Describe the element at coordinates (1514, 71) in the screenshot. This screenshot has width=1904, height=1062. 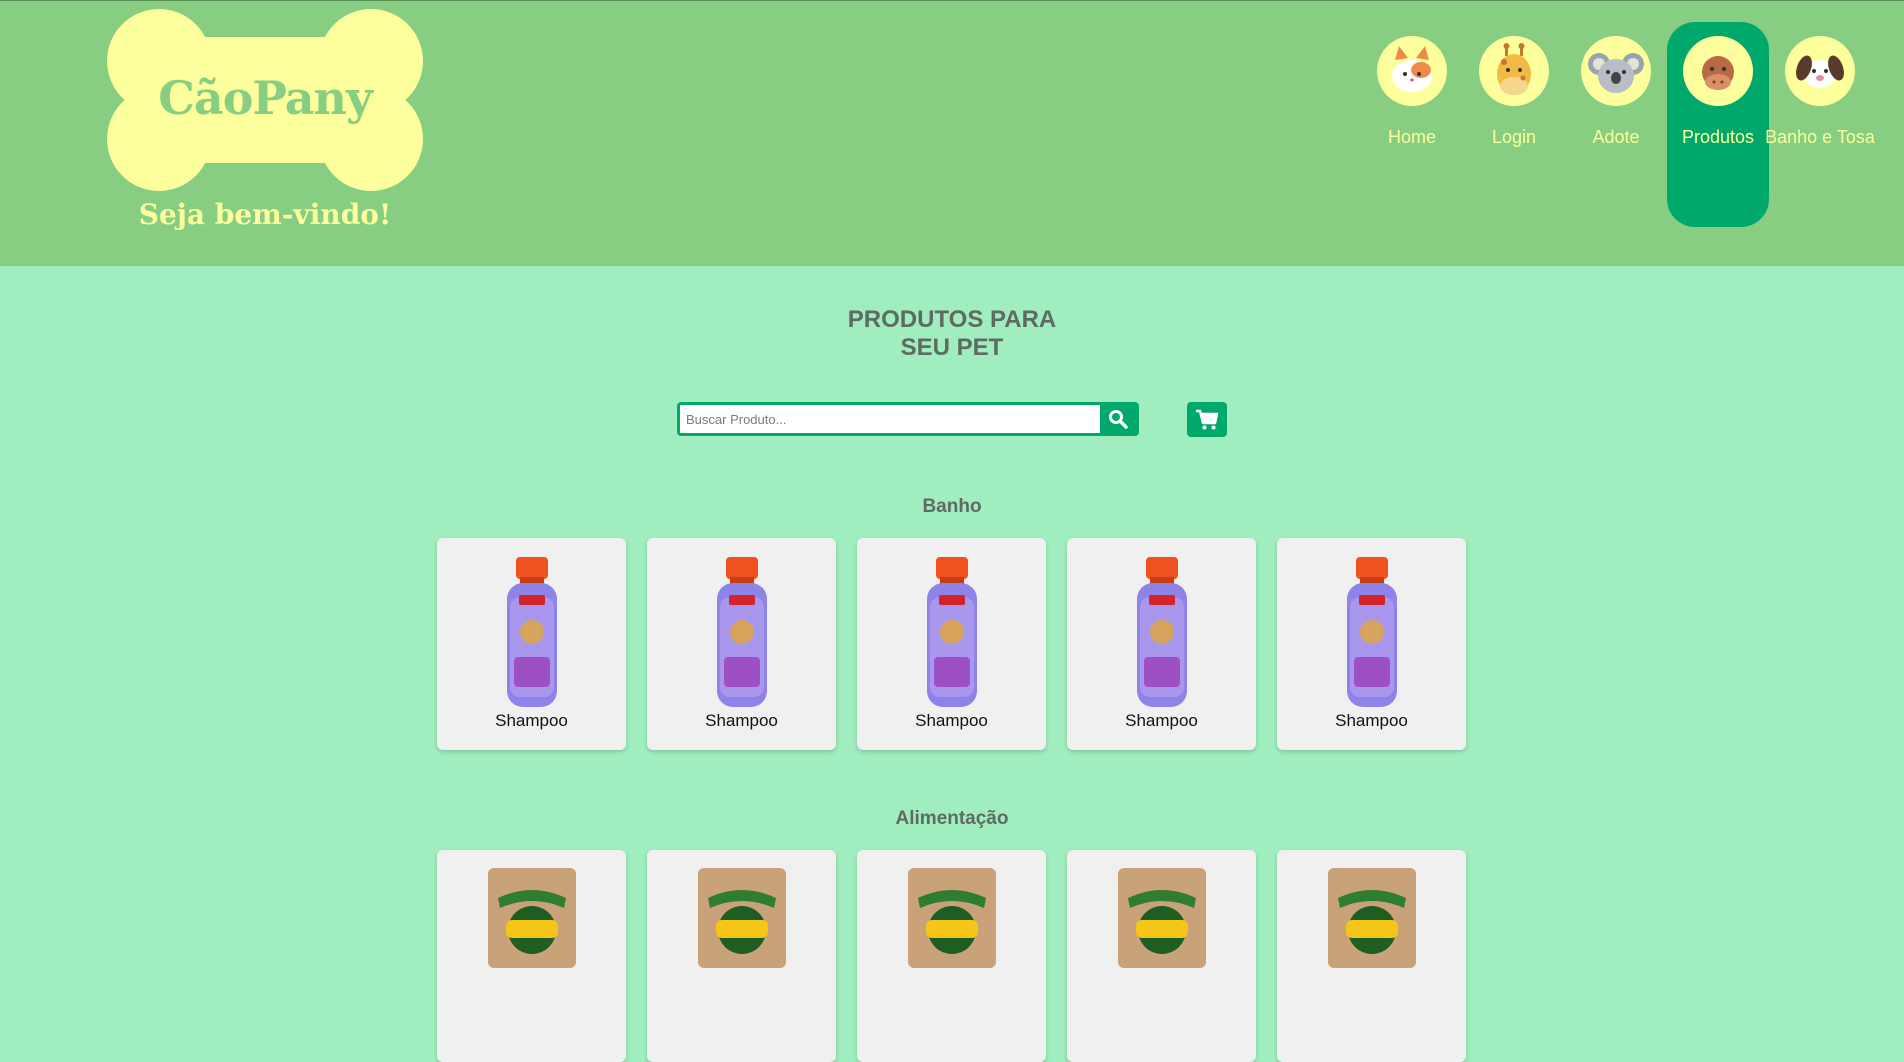
I see `giraffe-face-icon` at that location.